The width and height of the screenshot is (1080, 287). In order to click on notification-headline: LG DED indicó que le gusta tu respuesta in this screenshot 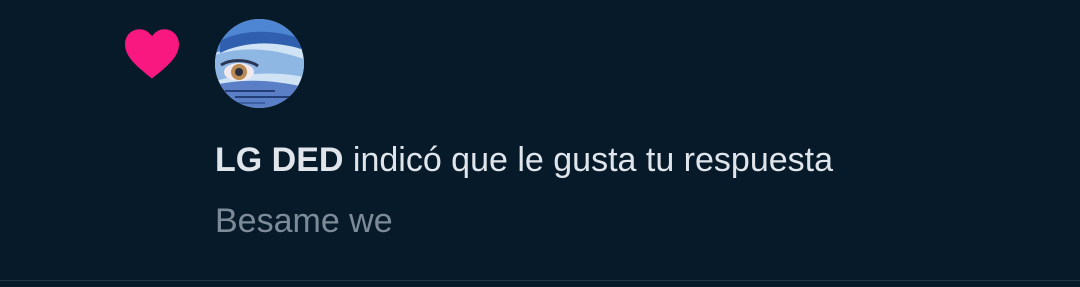, I will do `click(524, 160)`.